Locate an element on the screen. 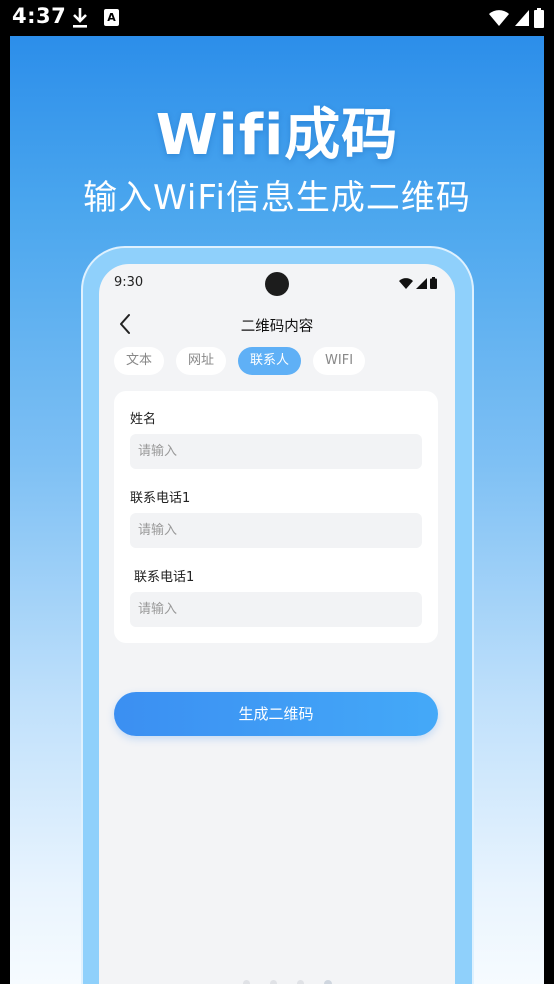  tab-url: 网址 is located at coordinates (201, 361).